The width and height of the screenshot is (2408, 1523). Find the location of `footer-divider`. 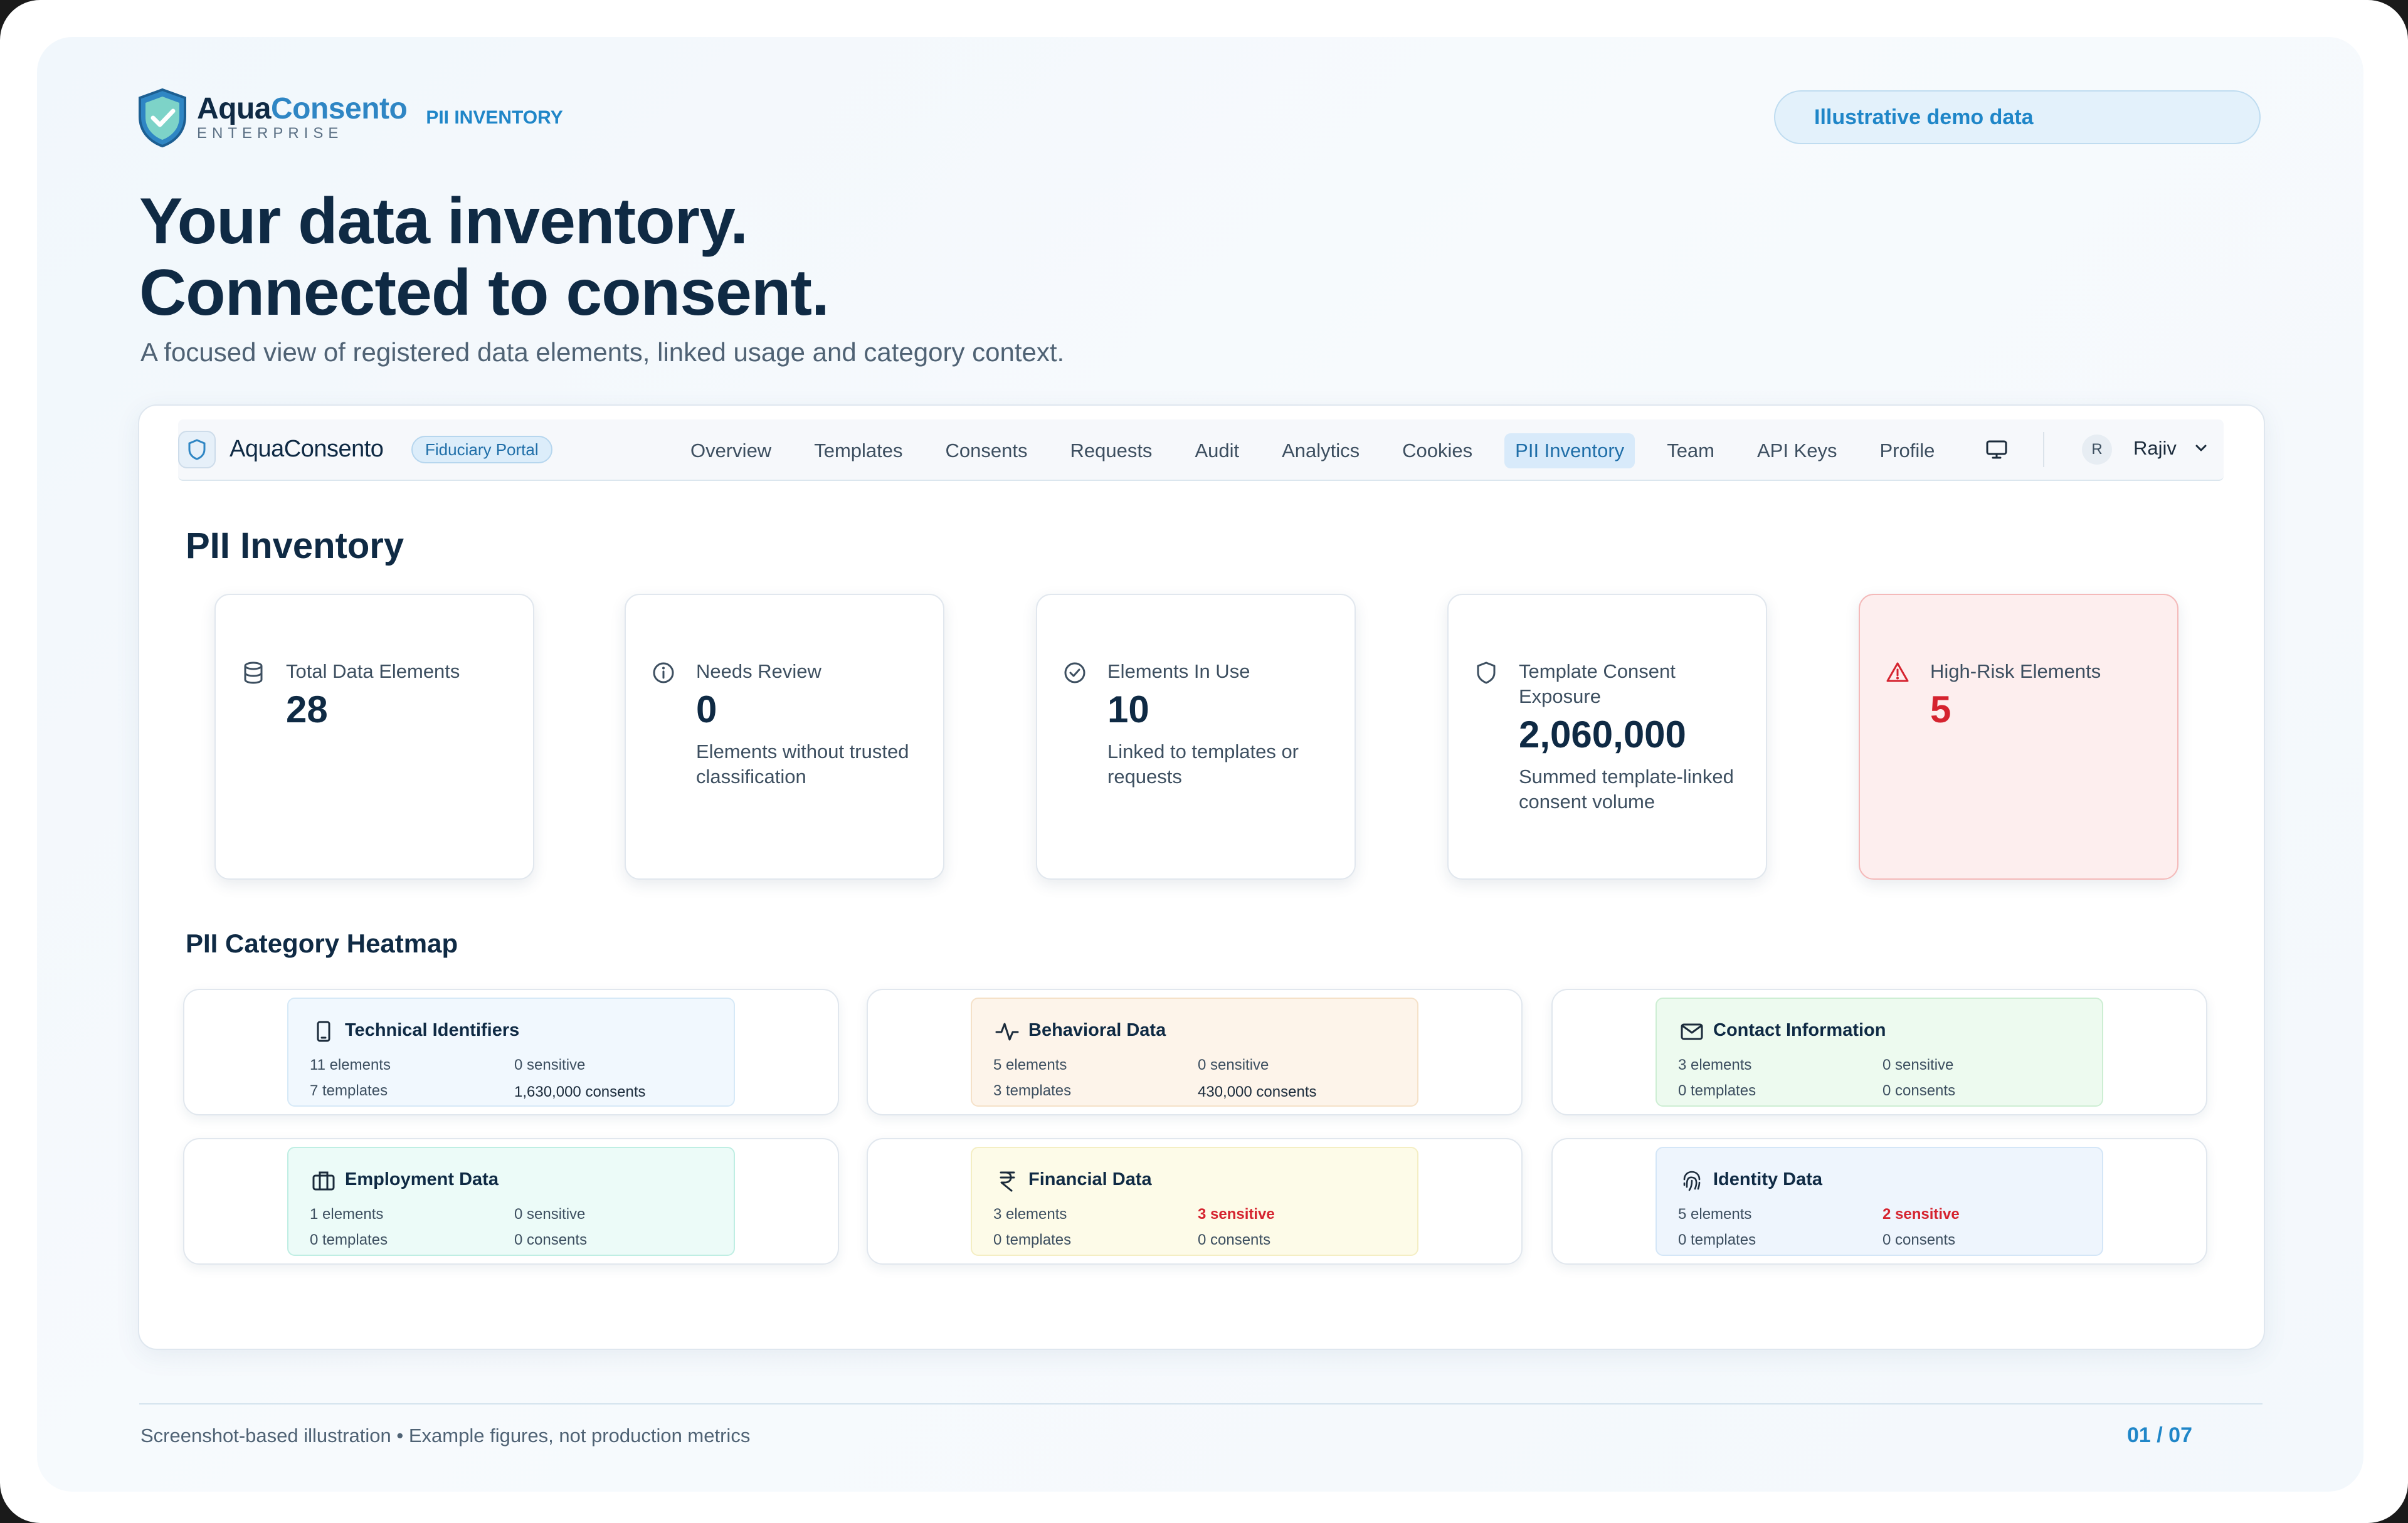

footer-divider is located at coordinates (1201, 1403).